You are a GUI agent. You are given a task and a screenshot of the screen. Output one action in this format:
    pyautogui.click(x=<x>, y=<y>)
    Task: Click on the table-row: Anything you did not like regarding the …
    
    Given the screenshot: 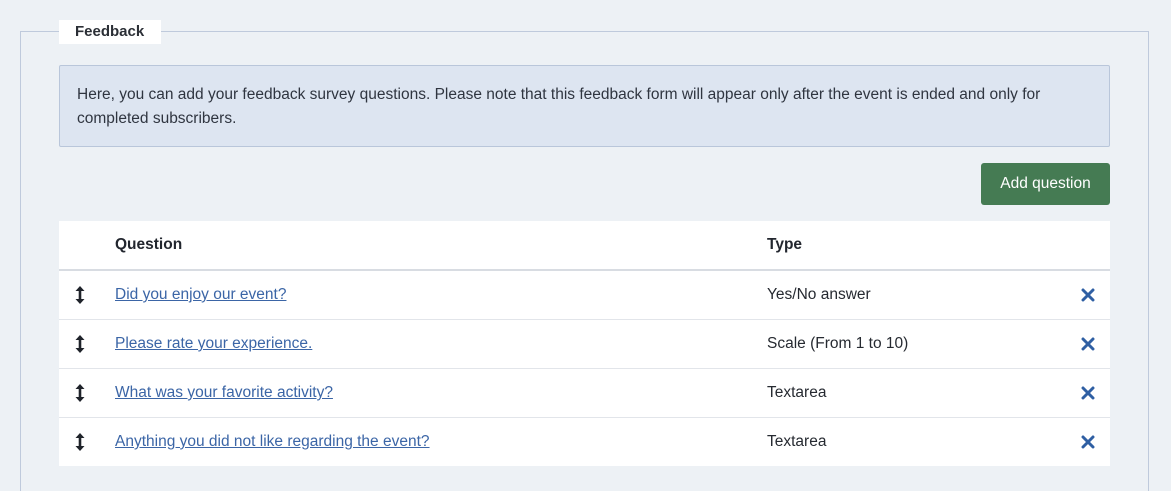 What is the action you would take?
    pyautogui.click(x=584, y=442)
    